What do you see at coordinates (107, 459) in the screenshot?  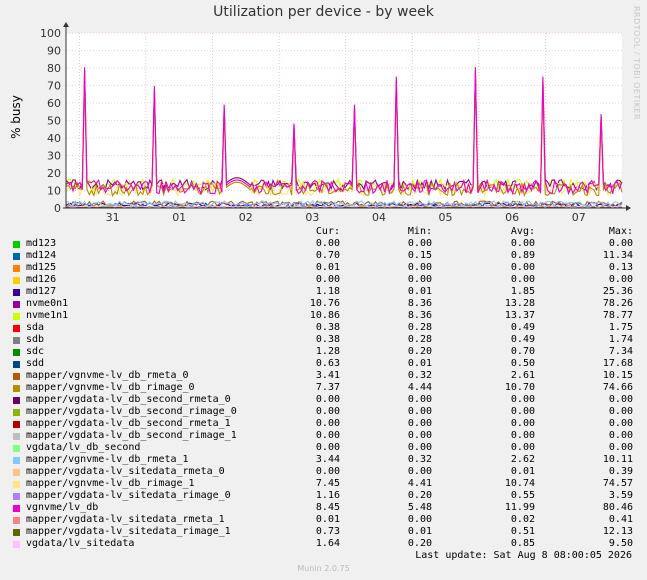 I see `legend-series-name: mapper/vgnvme-lv_db_rmeta_1` at bounding box center [107, 459].